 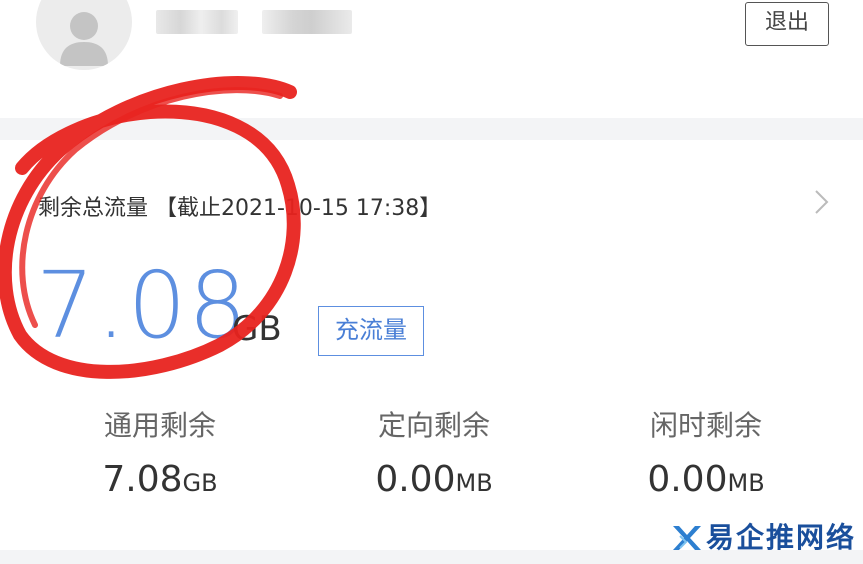 What do you see at coordinates (142, 479) in the screenshot?
I see `stat-number: 7.08` at bounding box center [142, 479].